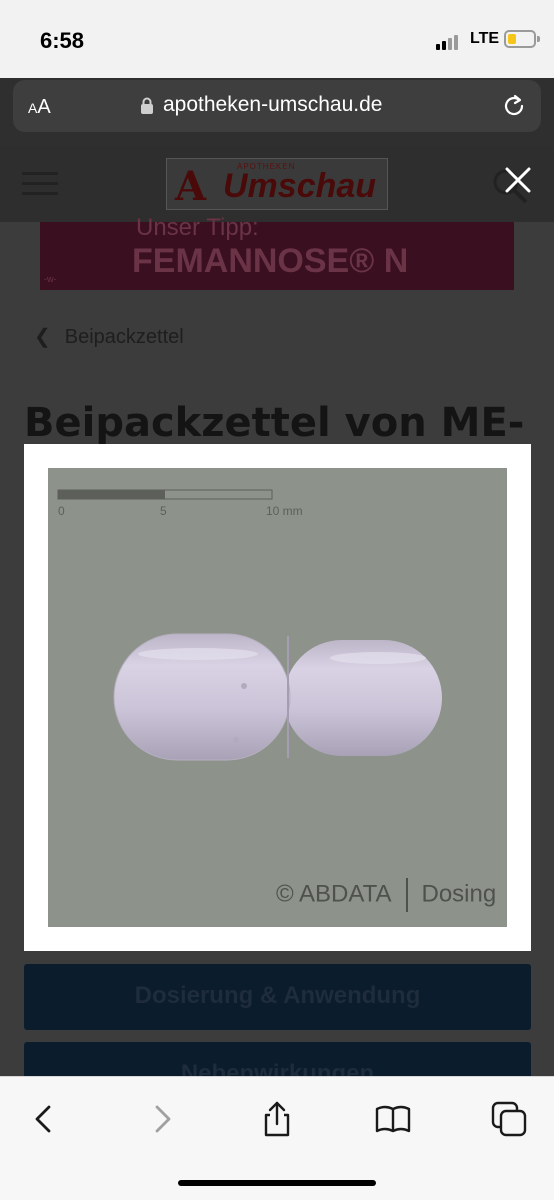 The height and width of the screenshot is (1200, 554). What do you see at coordinates (41, 184) in the screenshot?
I see `hamburger-menu-icon` at bounding box center [41, 184].